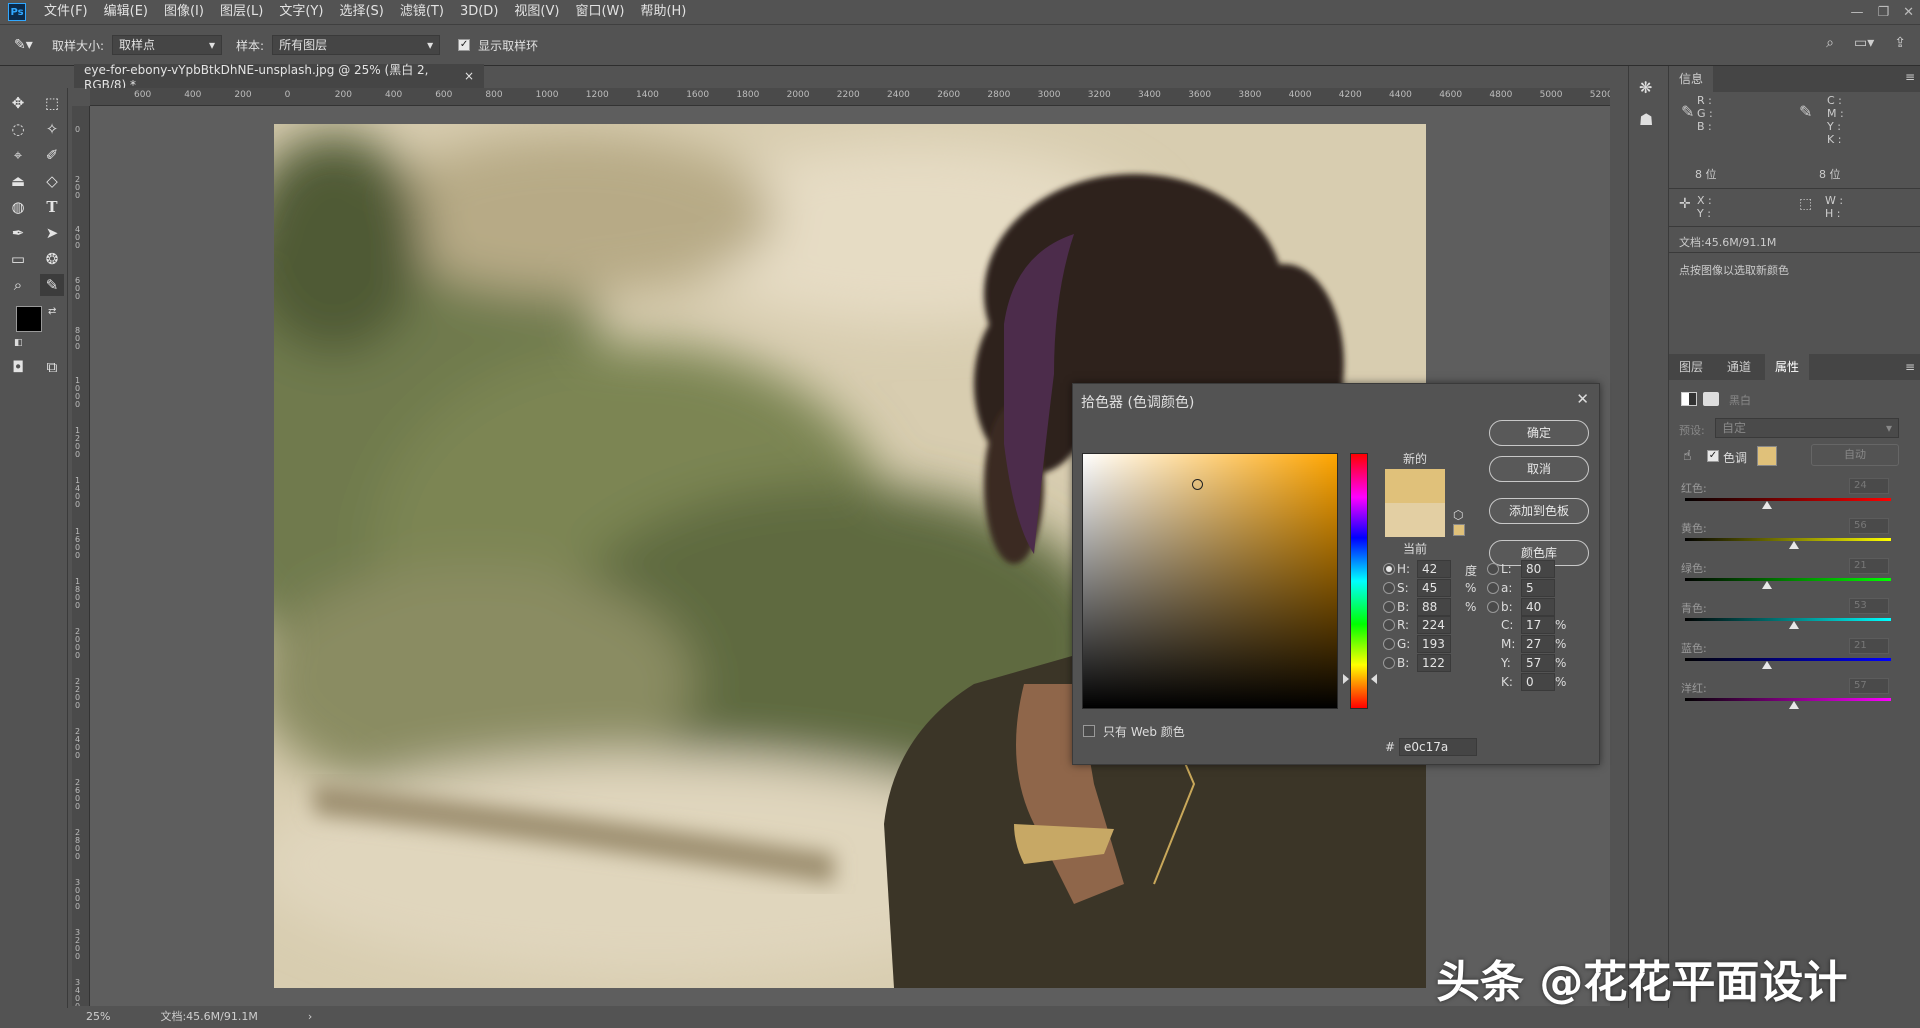  What do you see at coordinates (1538, 607) in the screenshot?
I see `lab-input: 40` at bounding box center [1538, 607].